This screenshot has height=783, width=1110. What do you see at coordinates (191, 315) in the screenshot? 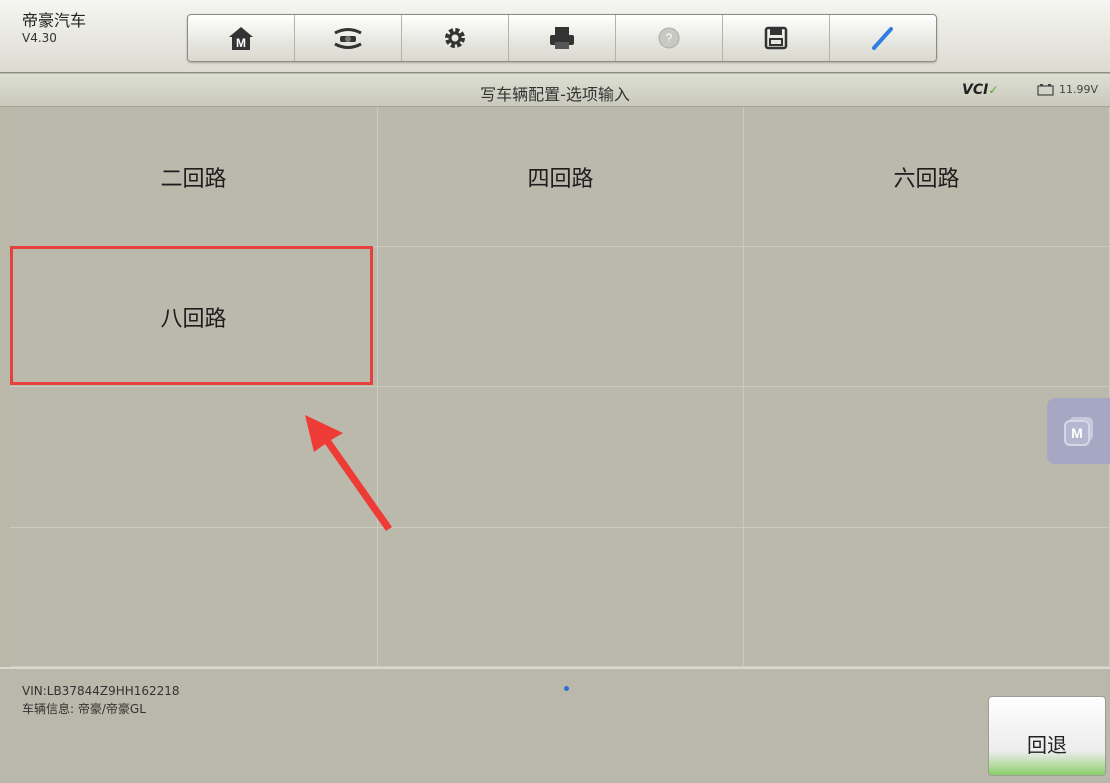
I see `selection-highlight` at bounding box center [191, 315].